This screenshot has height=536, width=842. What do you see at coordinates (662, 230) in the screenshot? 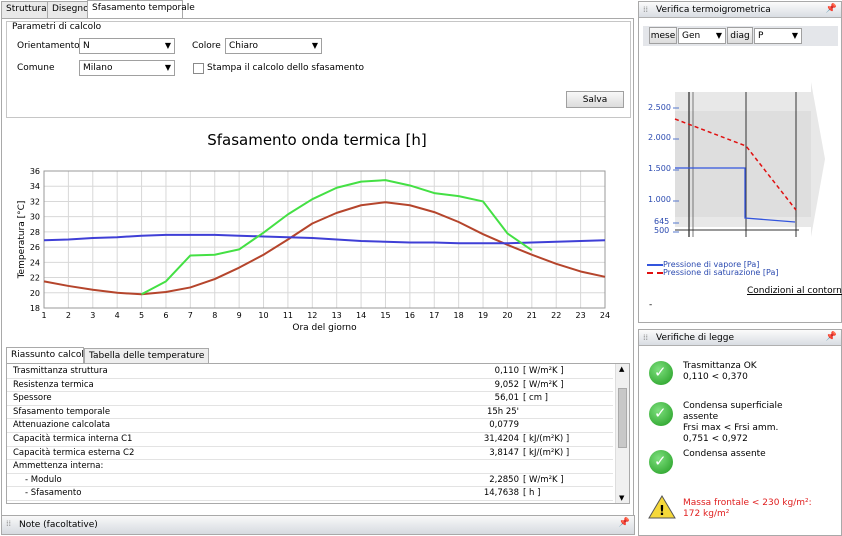
I see `y-tick-500: 500` at bounding box center [662, 230].